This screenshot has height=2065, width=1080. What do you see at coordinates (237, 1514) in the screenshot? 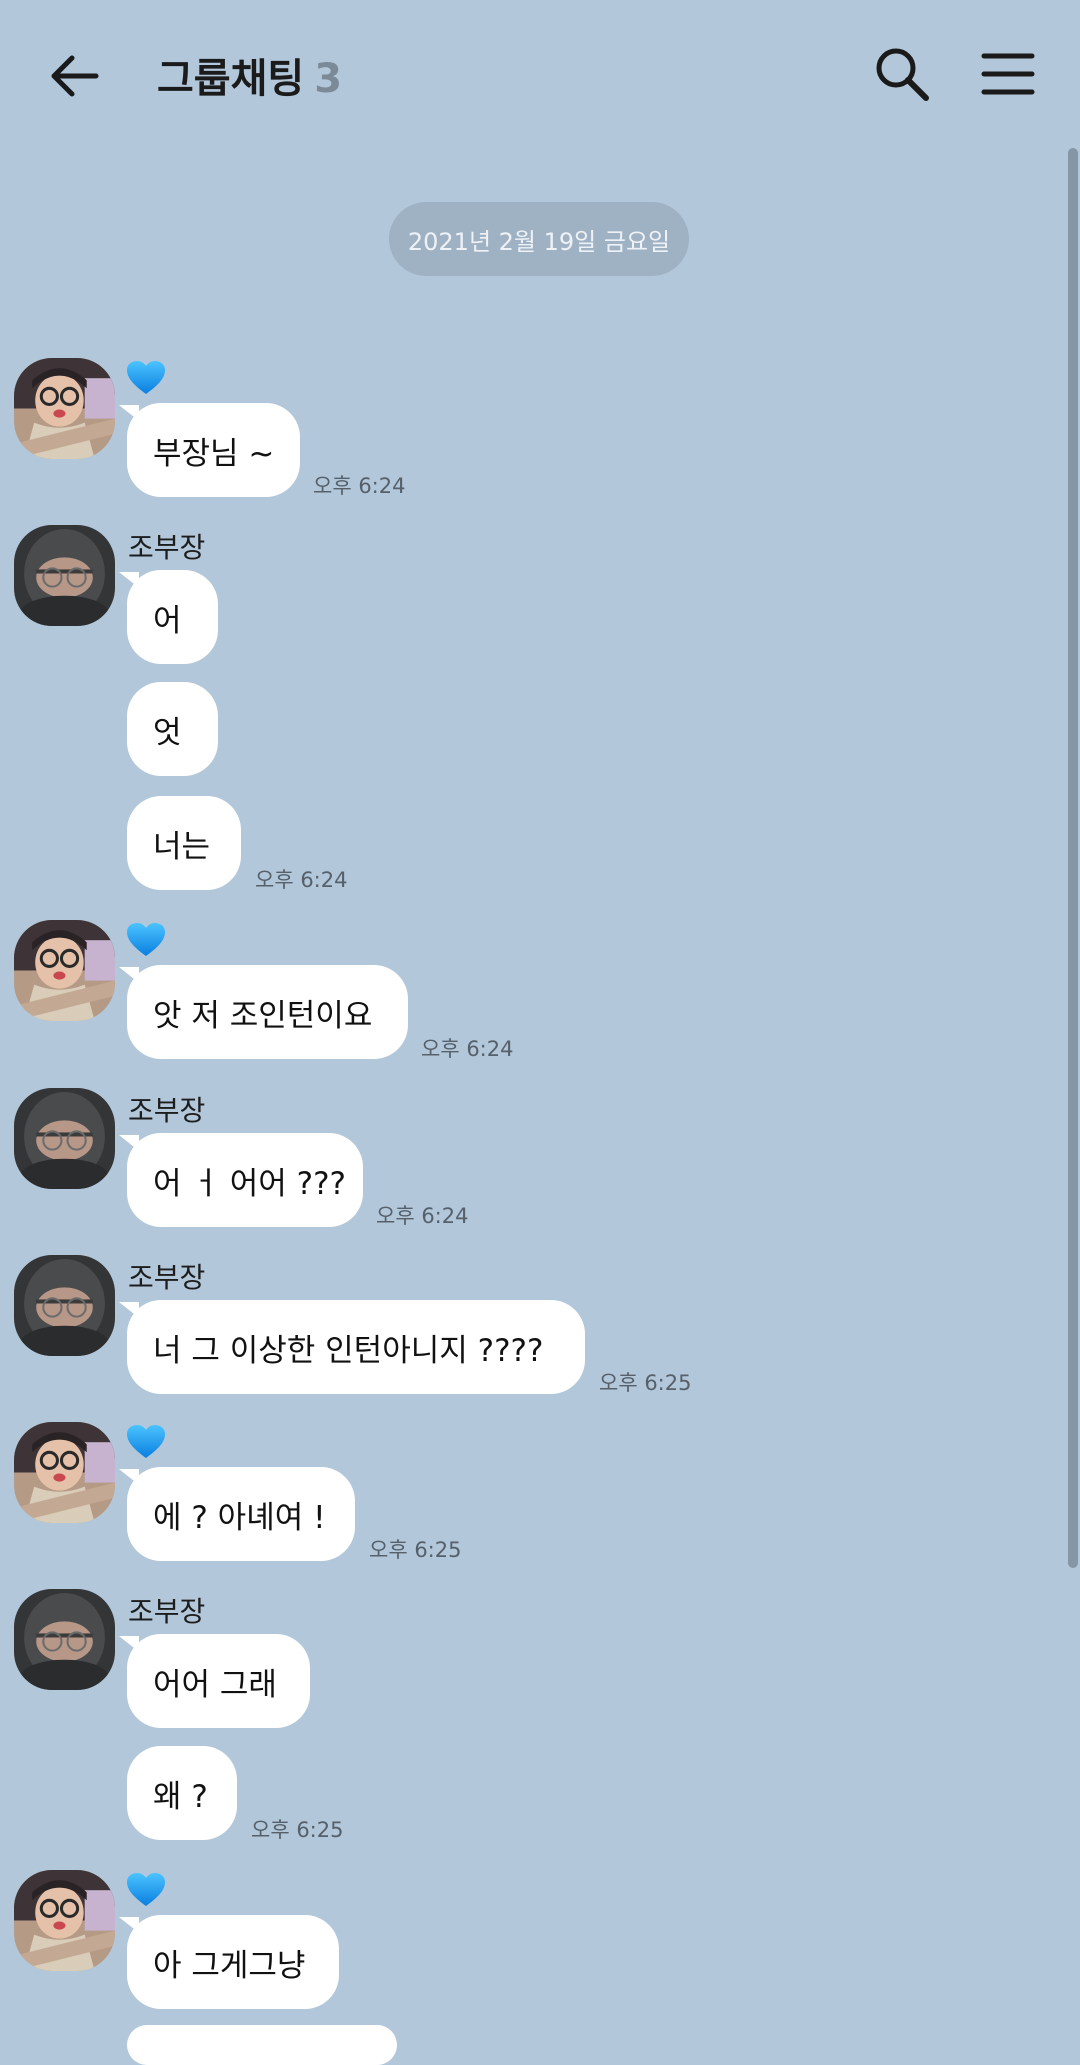
I see `message-bubble: 에 ? 아녜여 !` at bounding box center [237, 1514].